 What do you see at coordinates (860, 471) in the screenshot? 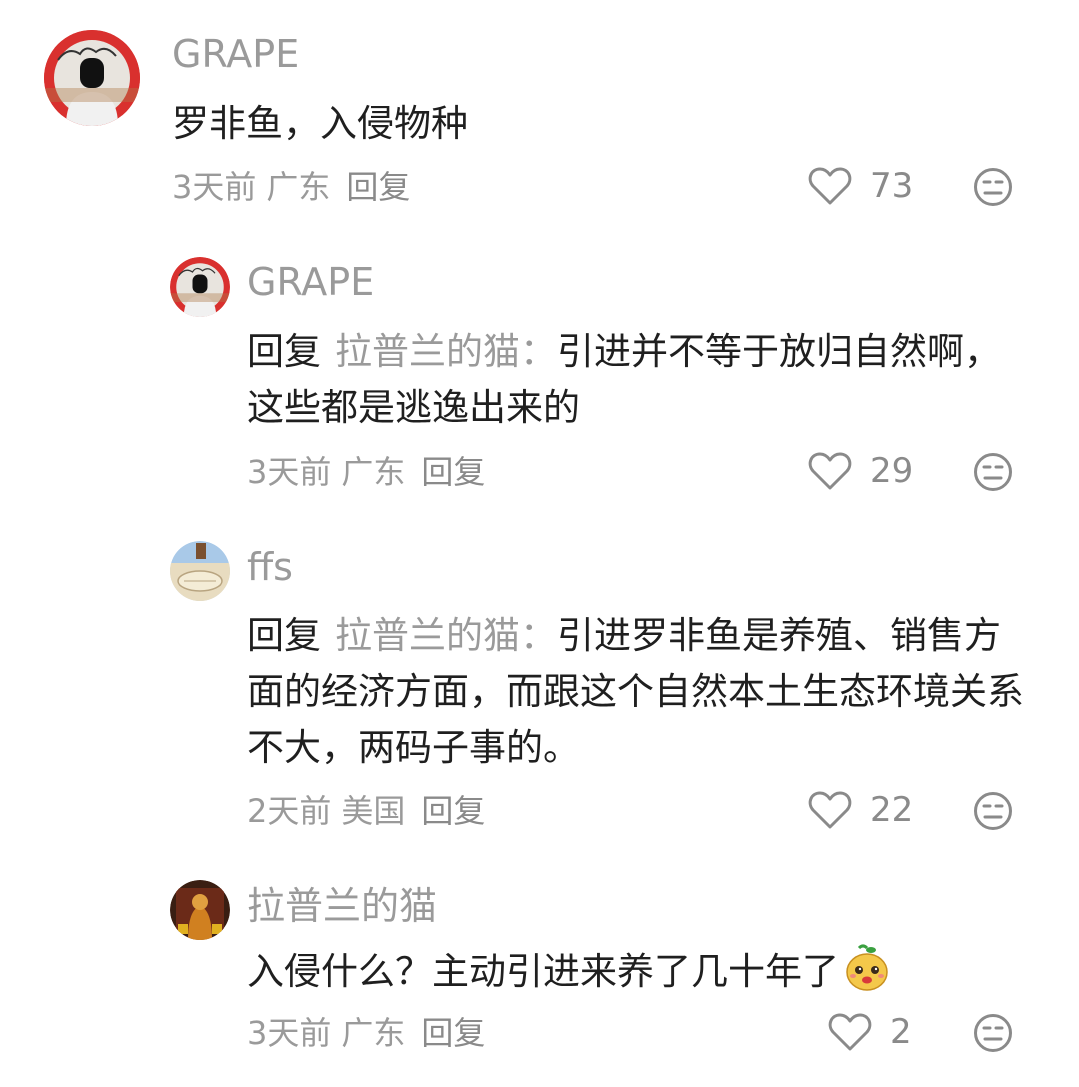
I see `like-button: 29` at bounding box center [860, 471].